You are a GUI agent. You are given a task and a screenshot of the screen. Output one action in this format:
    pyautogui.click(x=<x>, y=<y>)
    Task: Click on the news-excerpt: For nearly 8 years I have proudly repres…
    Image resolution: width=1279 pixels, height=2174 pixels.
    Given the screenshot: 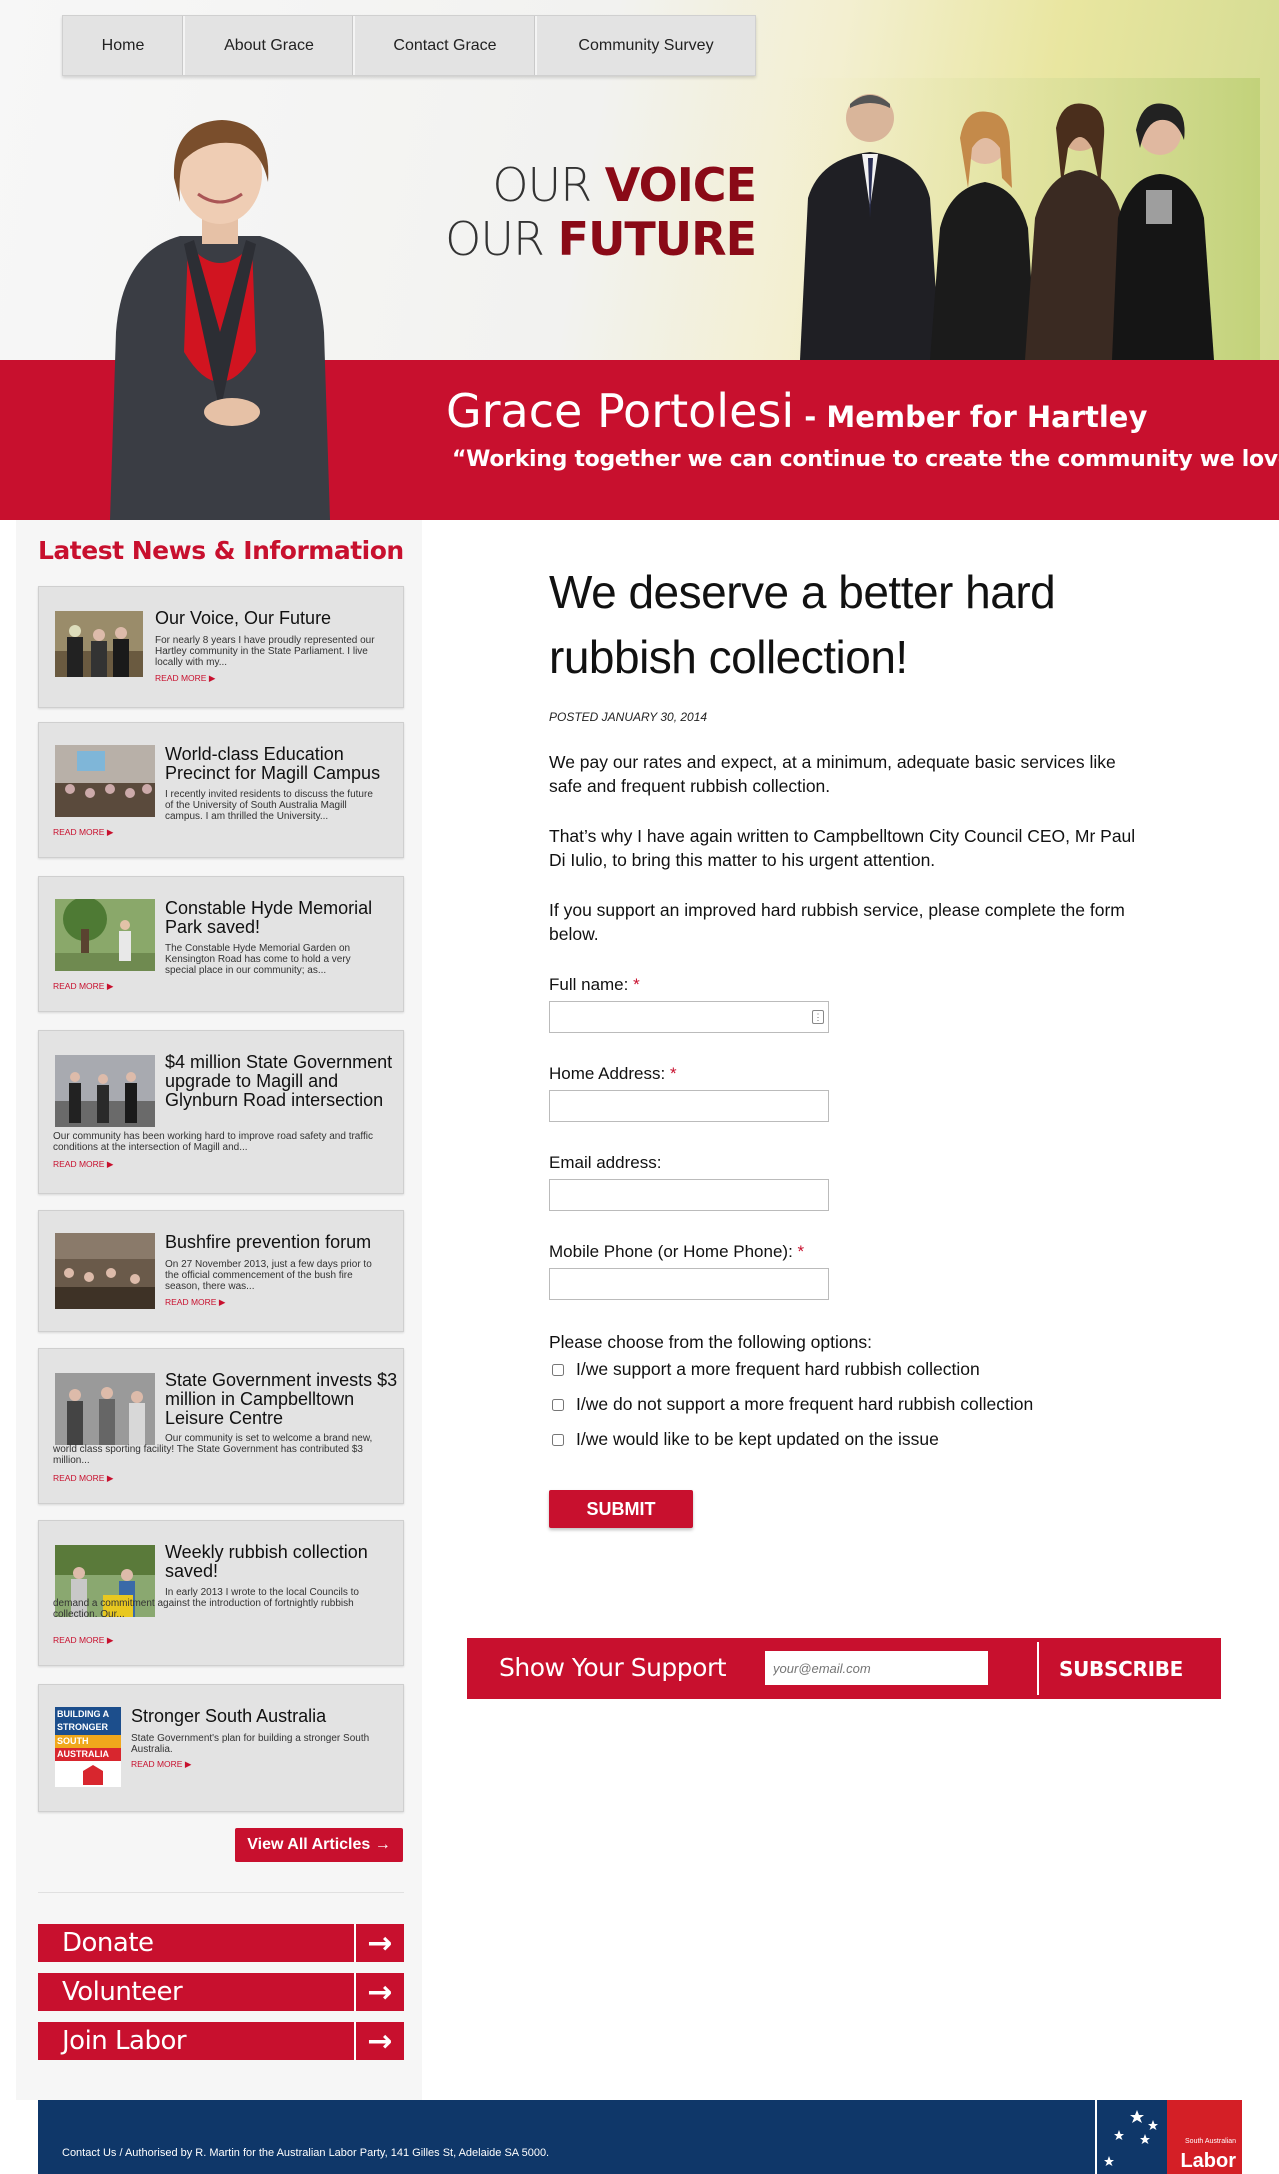 What is the action you would take?
    pyautogui.click(x=265, y=651)
    